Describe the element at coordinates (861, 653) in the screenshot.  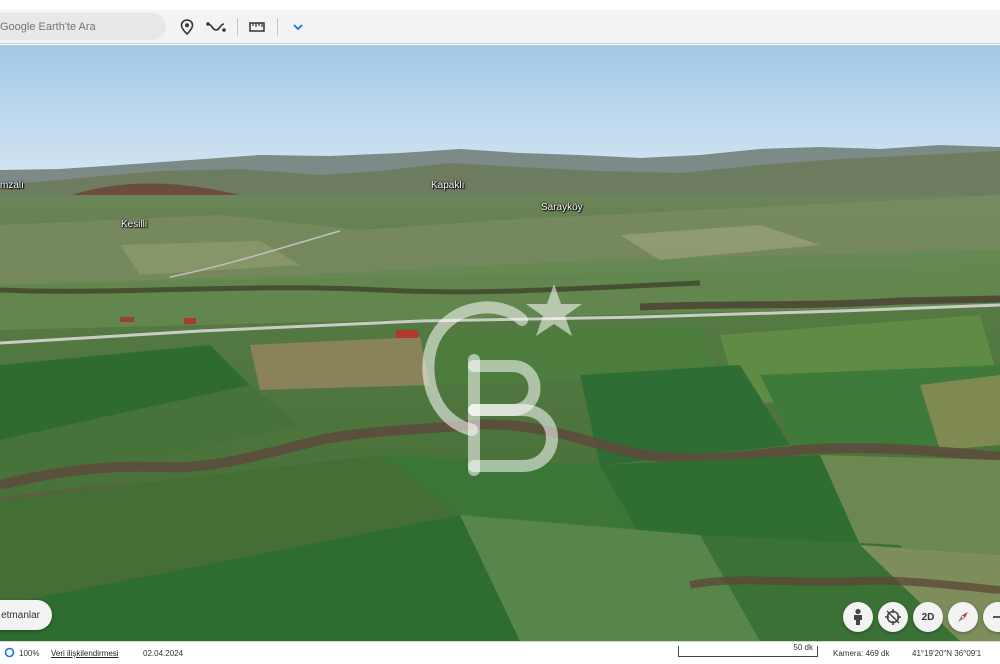
I see `camera-altitude: Kamera: 469 dk` at that location.